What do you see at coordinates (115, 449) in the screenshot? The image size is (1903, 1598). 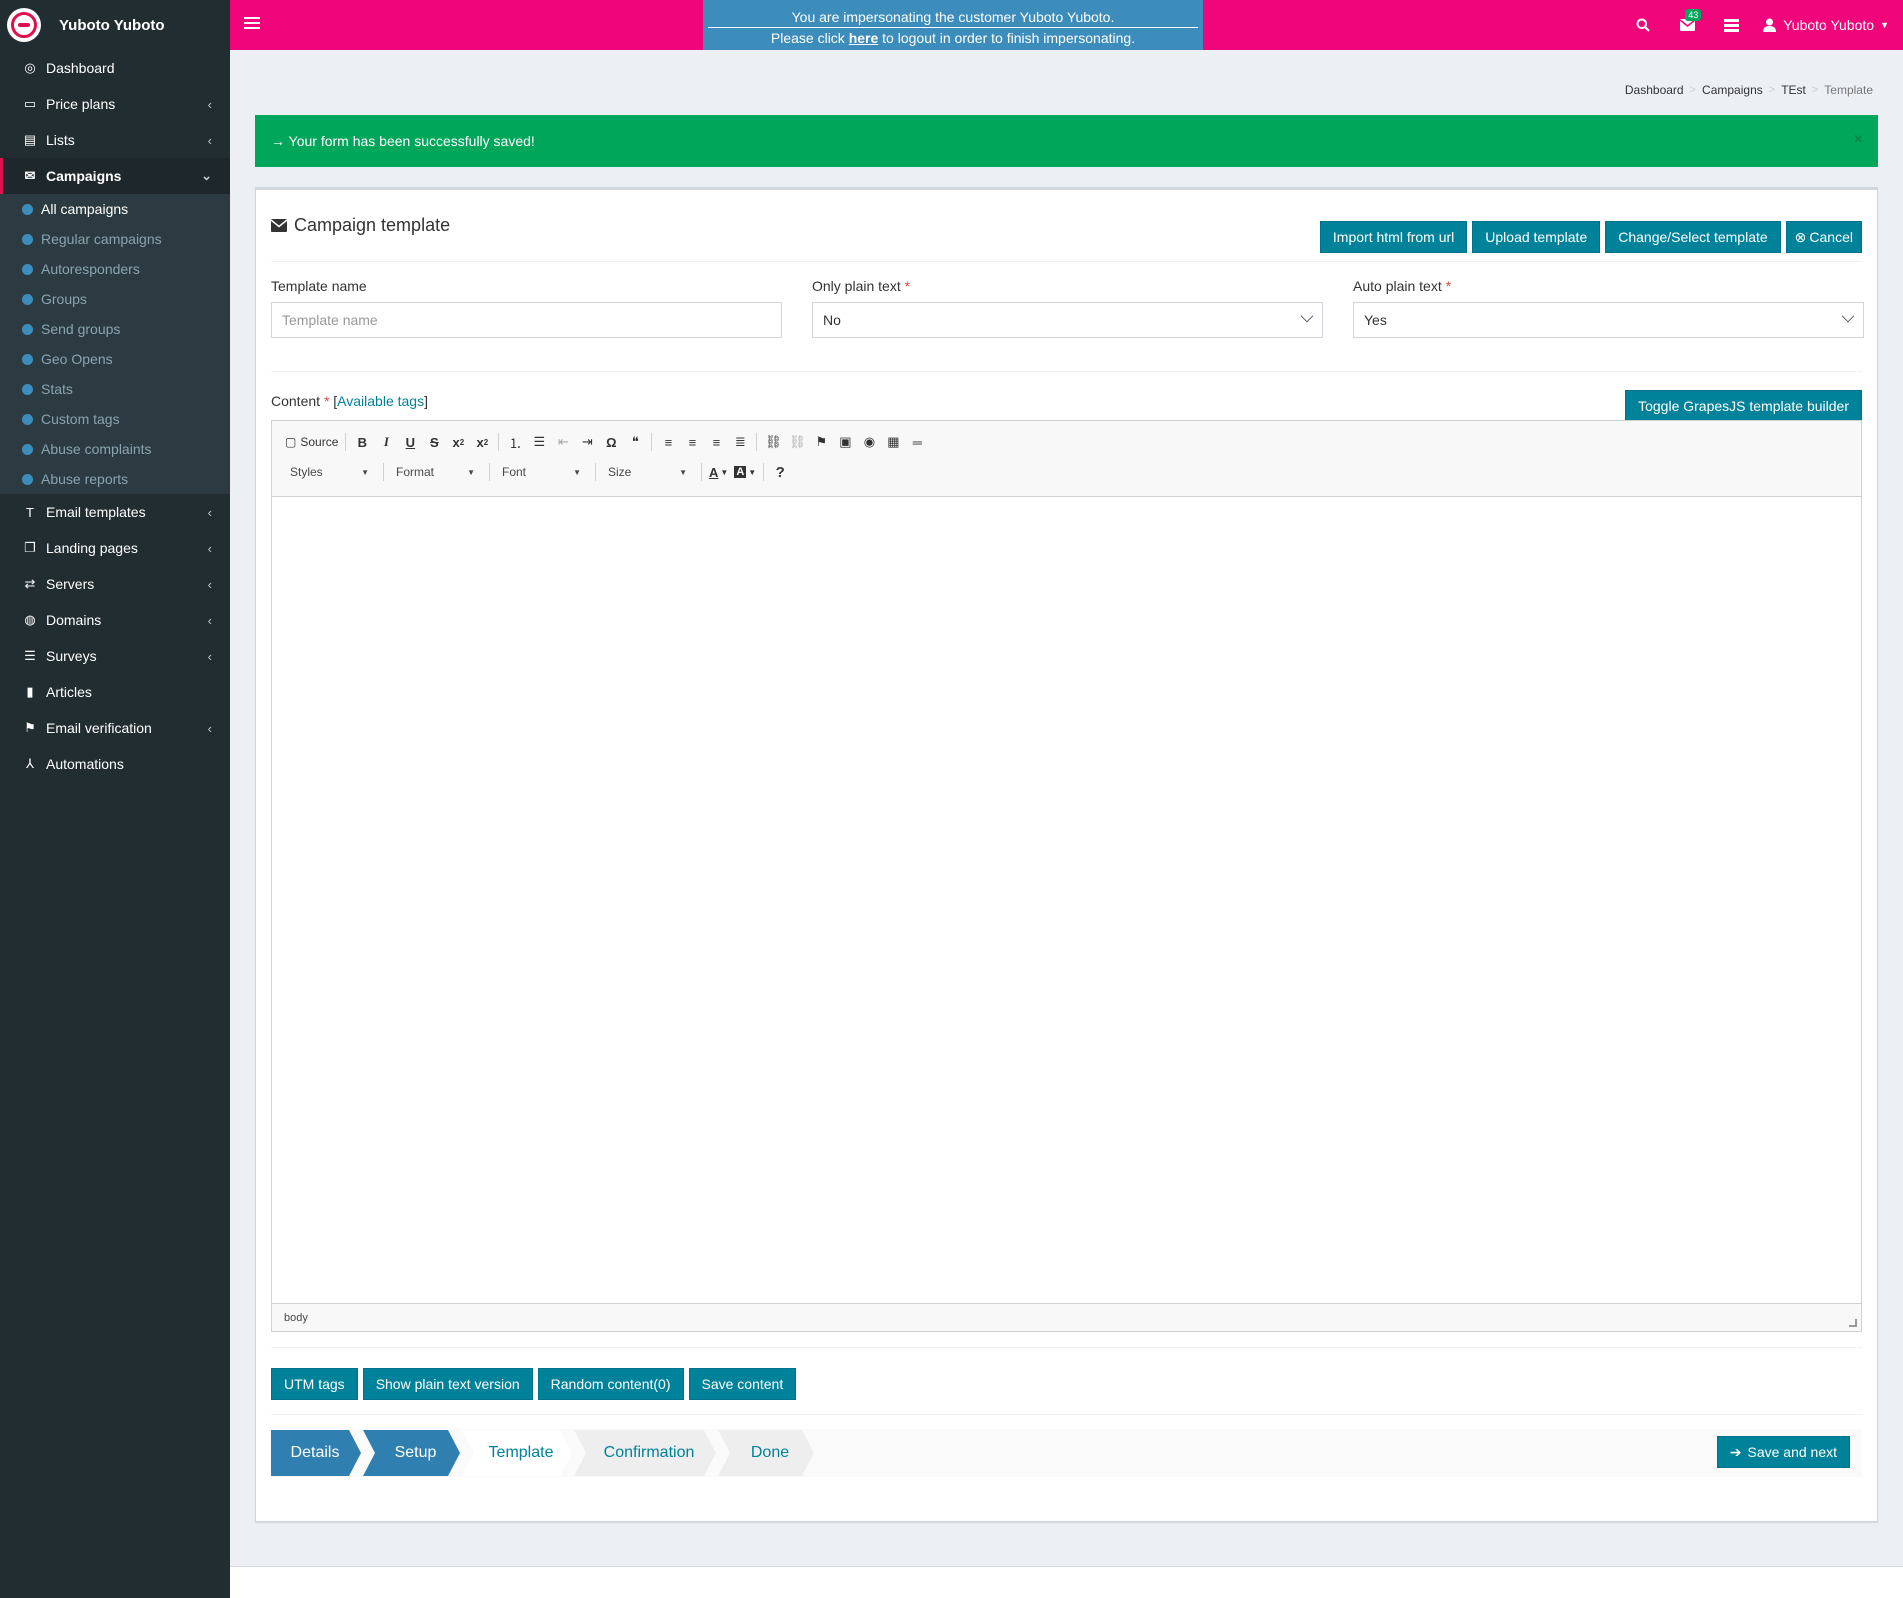 I see `sidebar-subitem-abuse-complaints: Abuse complaints` at bounding box center [115, 449].